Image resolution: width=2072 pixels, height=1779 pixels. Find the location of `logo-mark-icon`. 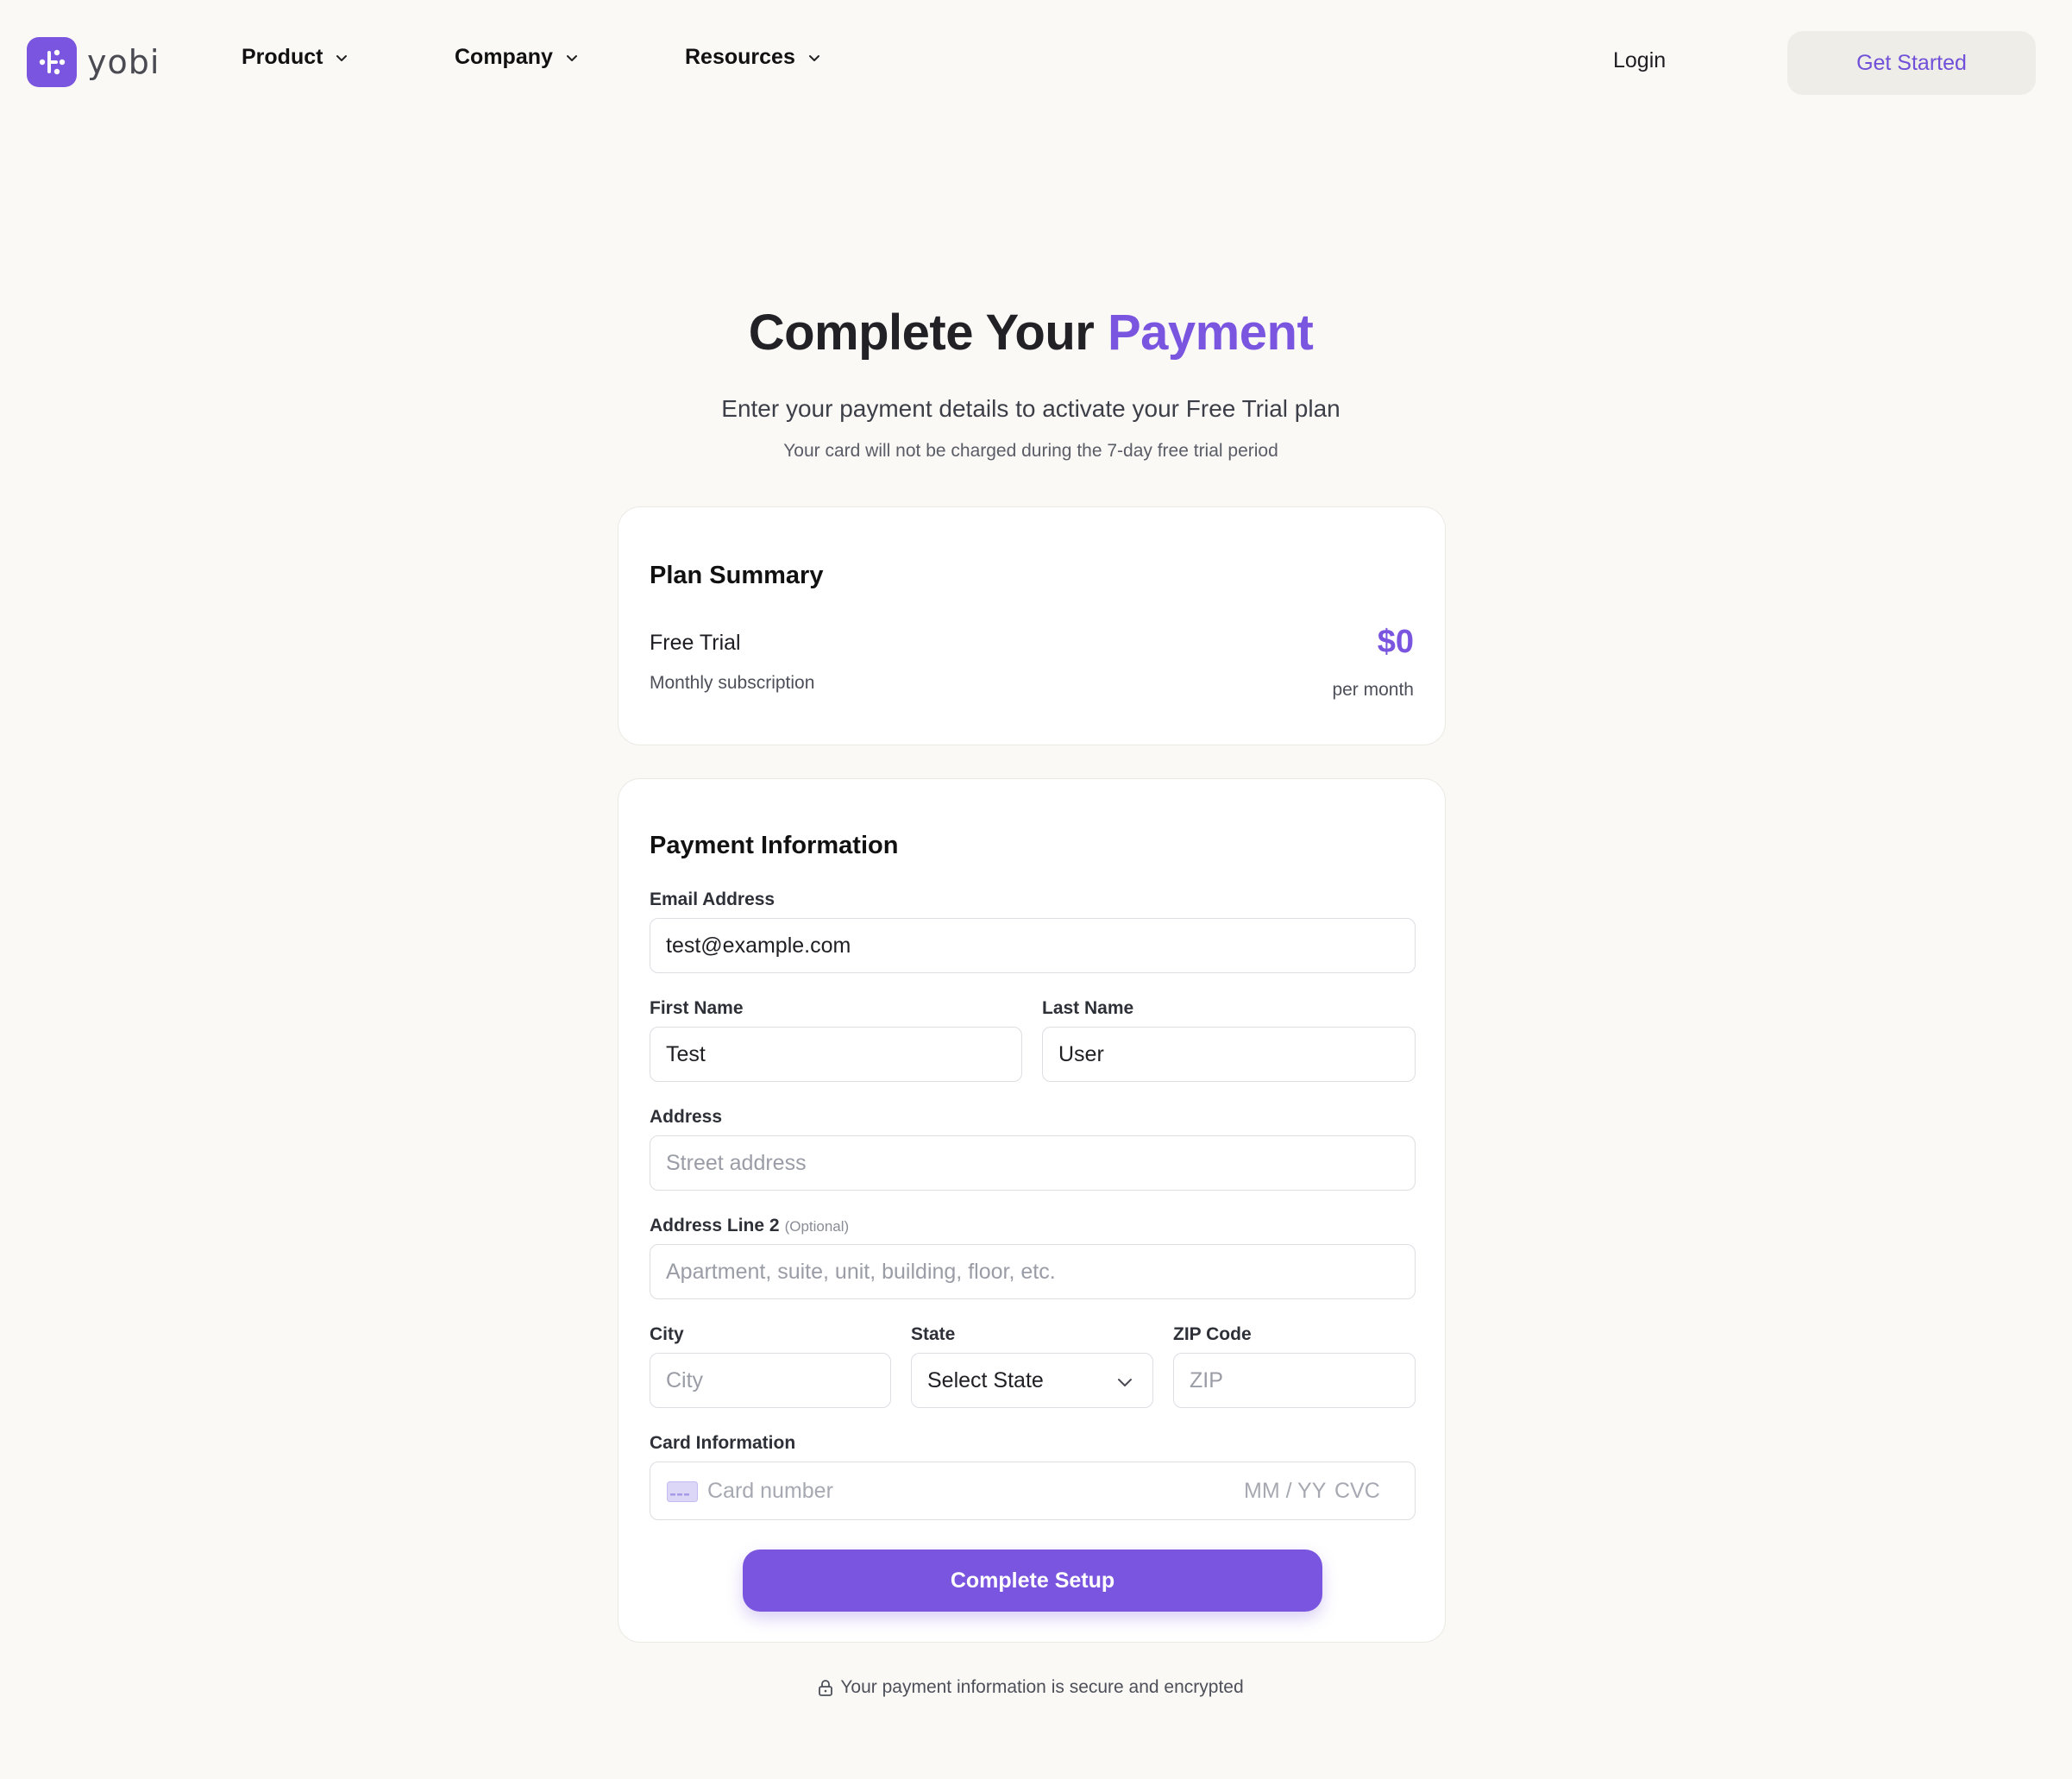

logo-mark-icon is located at coordinates (52, 62).